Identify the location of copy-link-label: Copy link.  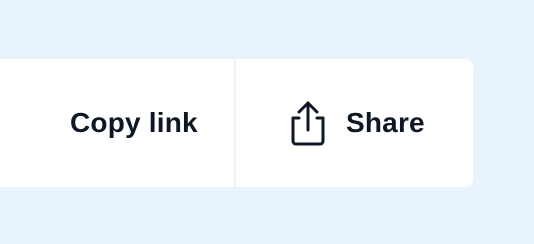
(134, 122).